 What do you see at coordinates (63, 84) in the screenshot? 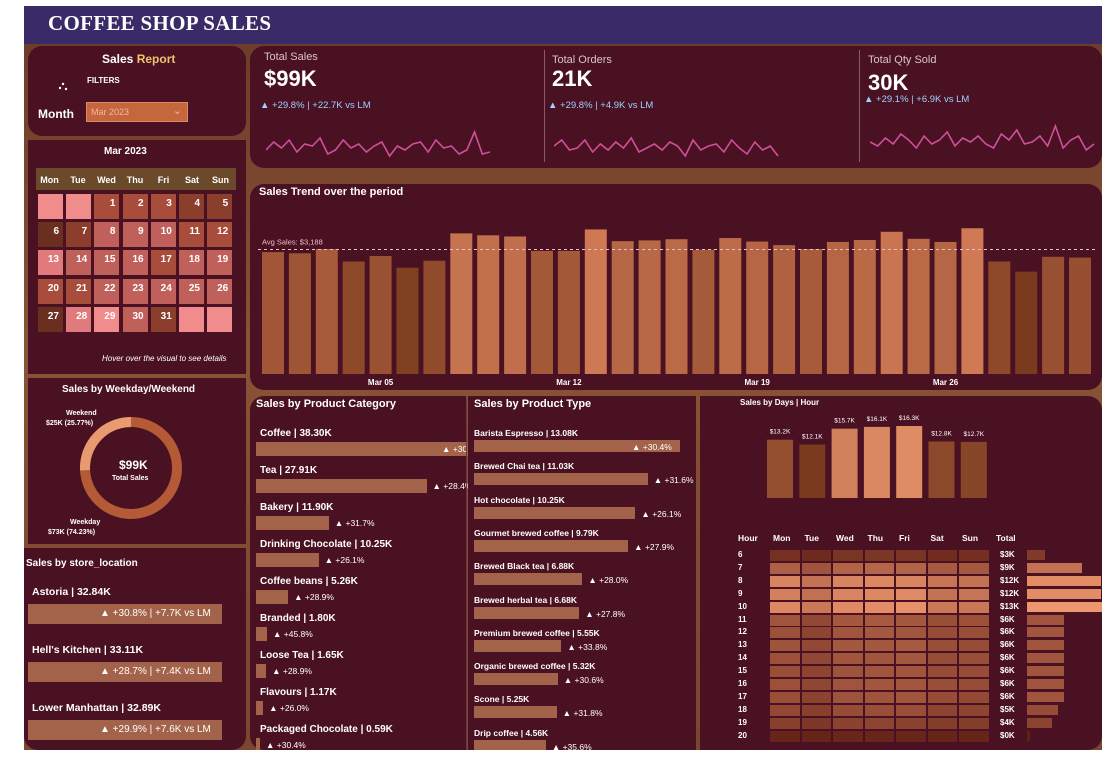
I see `filter-icon` at bounding box center [63, 84].